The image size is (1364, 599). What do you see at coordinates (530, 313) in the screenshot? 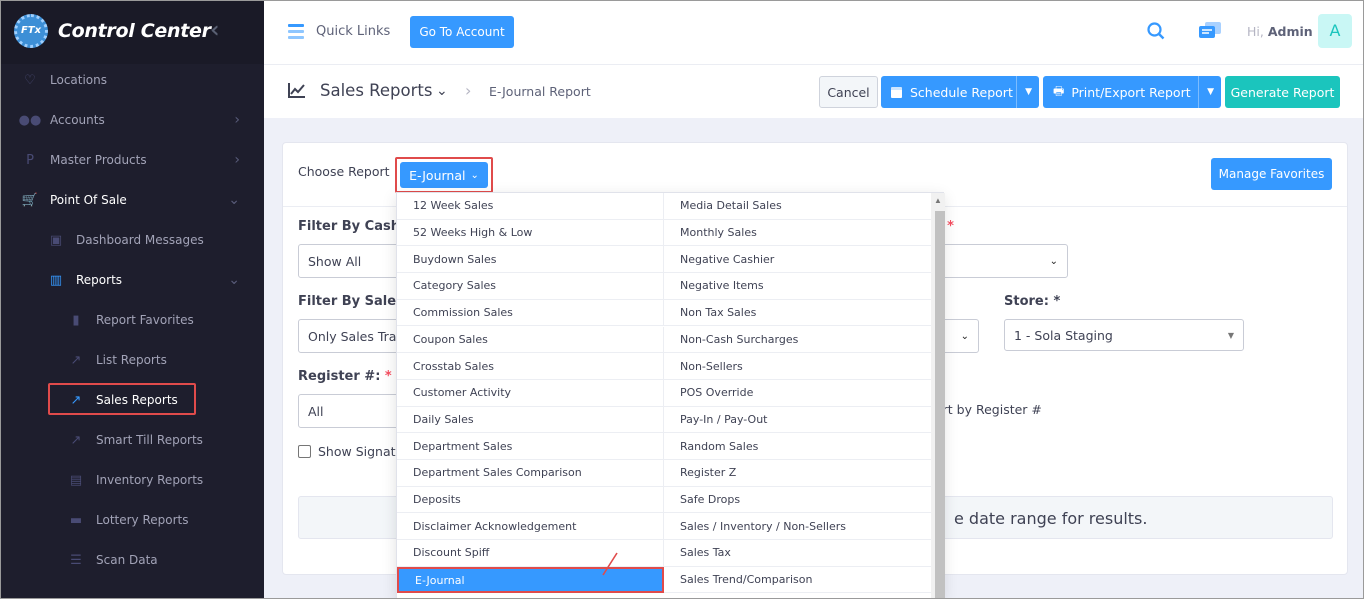
I see `dropdown-option: Commission Sales` at bounding box center [530, 313].